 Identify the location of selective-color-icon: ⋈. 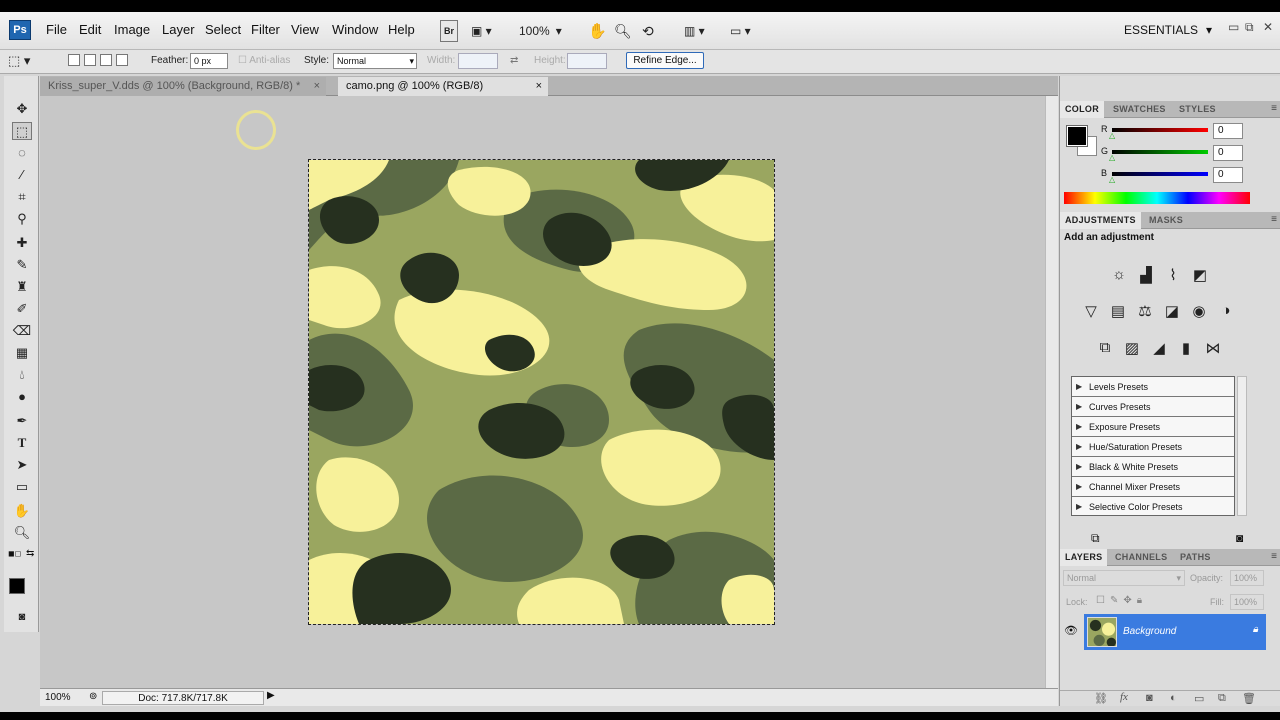
(1213, 348).